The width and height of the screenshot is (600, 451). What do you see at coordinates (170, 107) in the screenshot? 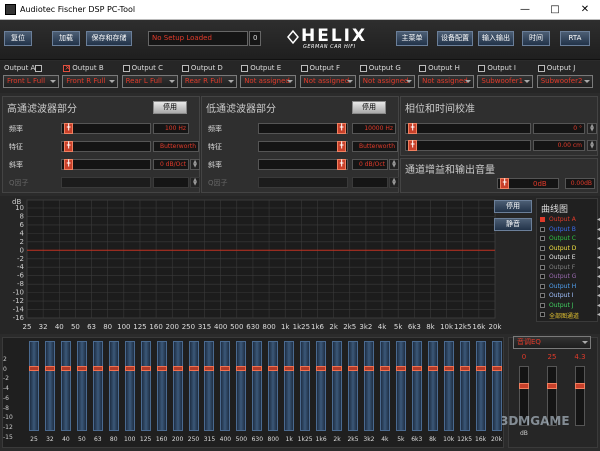
I see `highpass-toggle-button: 停用` at bounding box center [170, 107].